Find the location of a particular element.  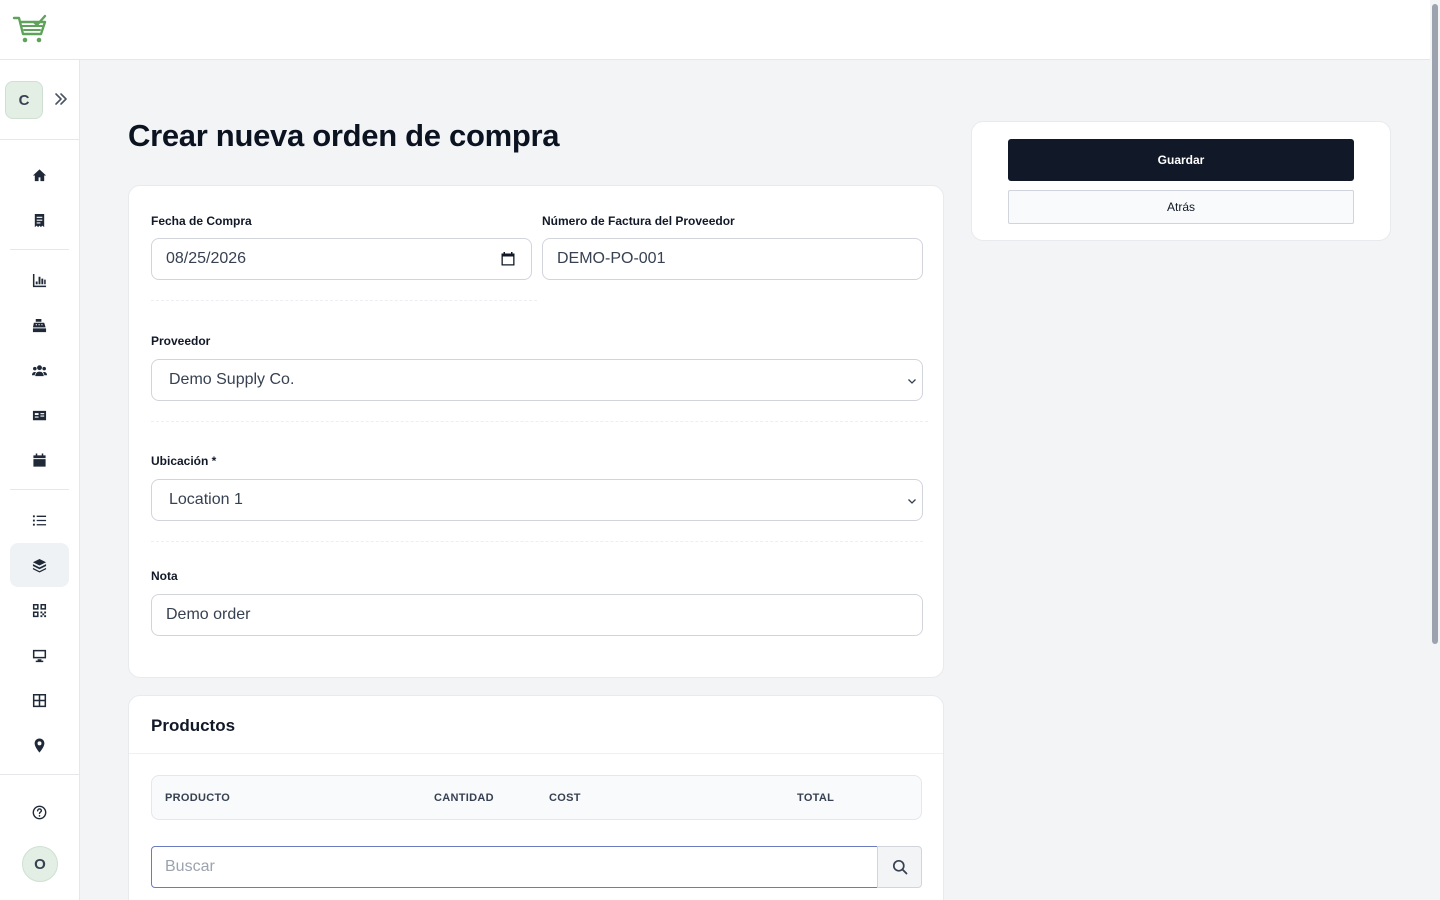

note-label: Nota is located at coordinates (164, 576).